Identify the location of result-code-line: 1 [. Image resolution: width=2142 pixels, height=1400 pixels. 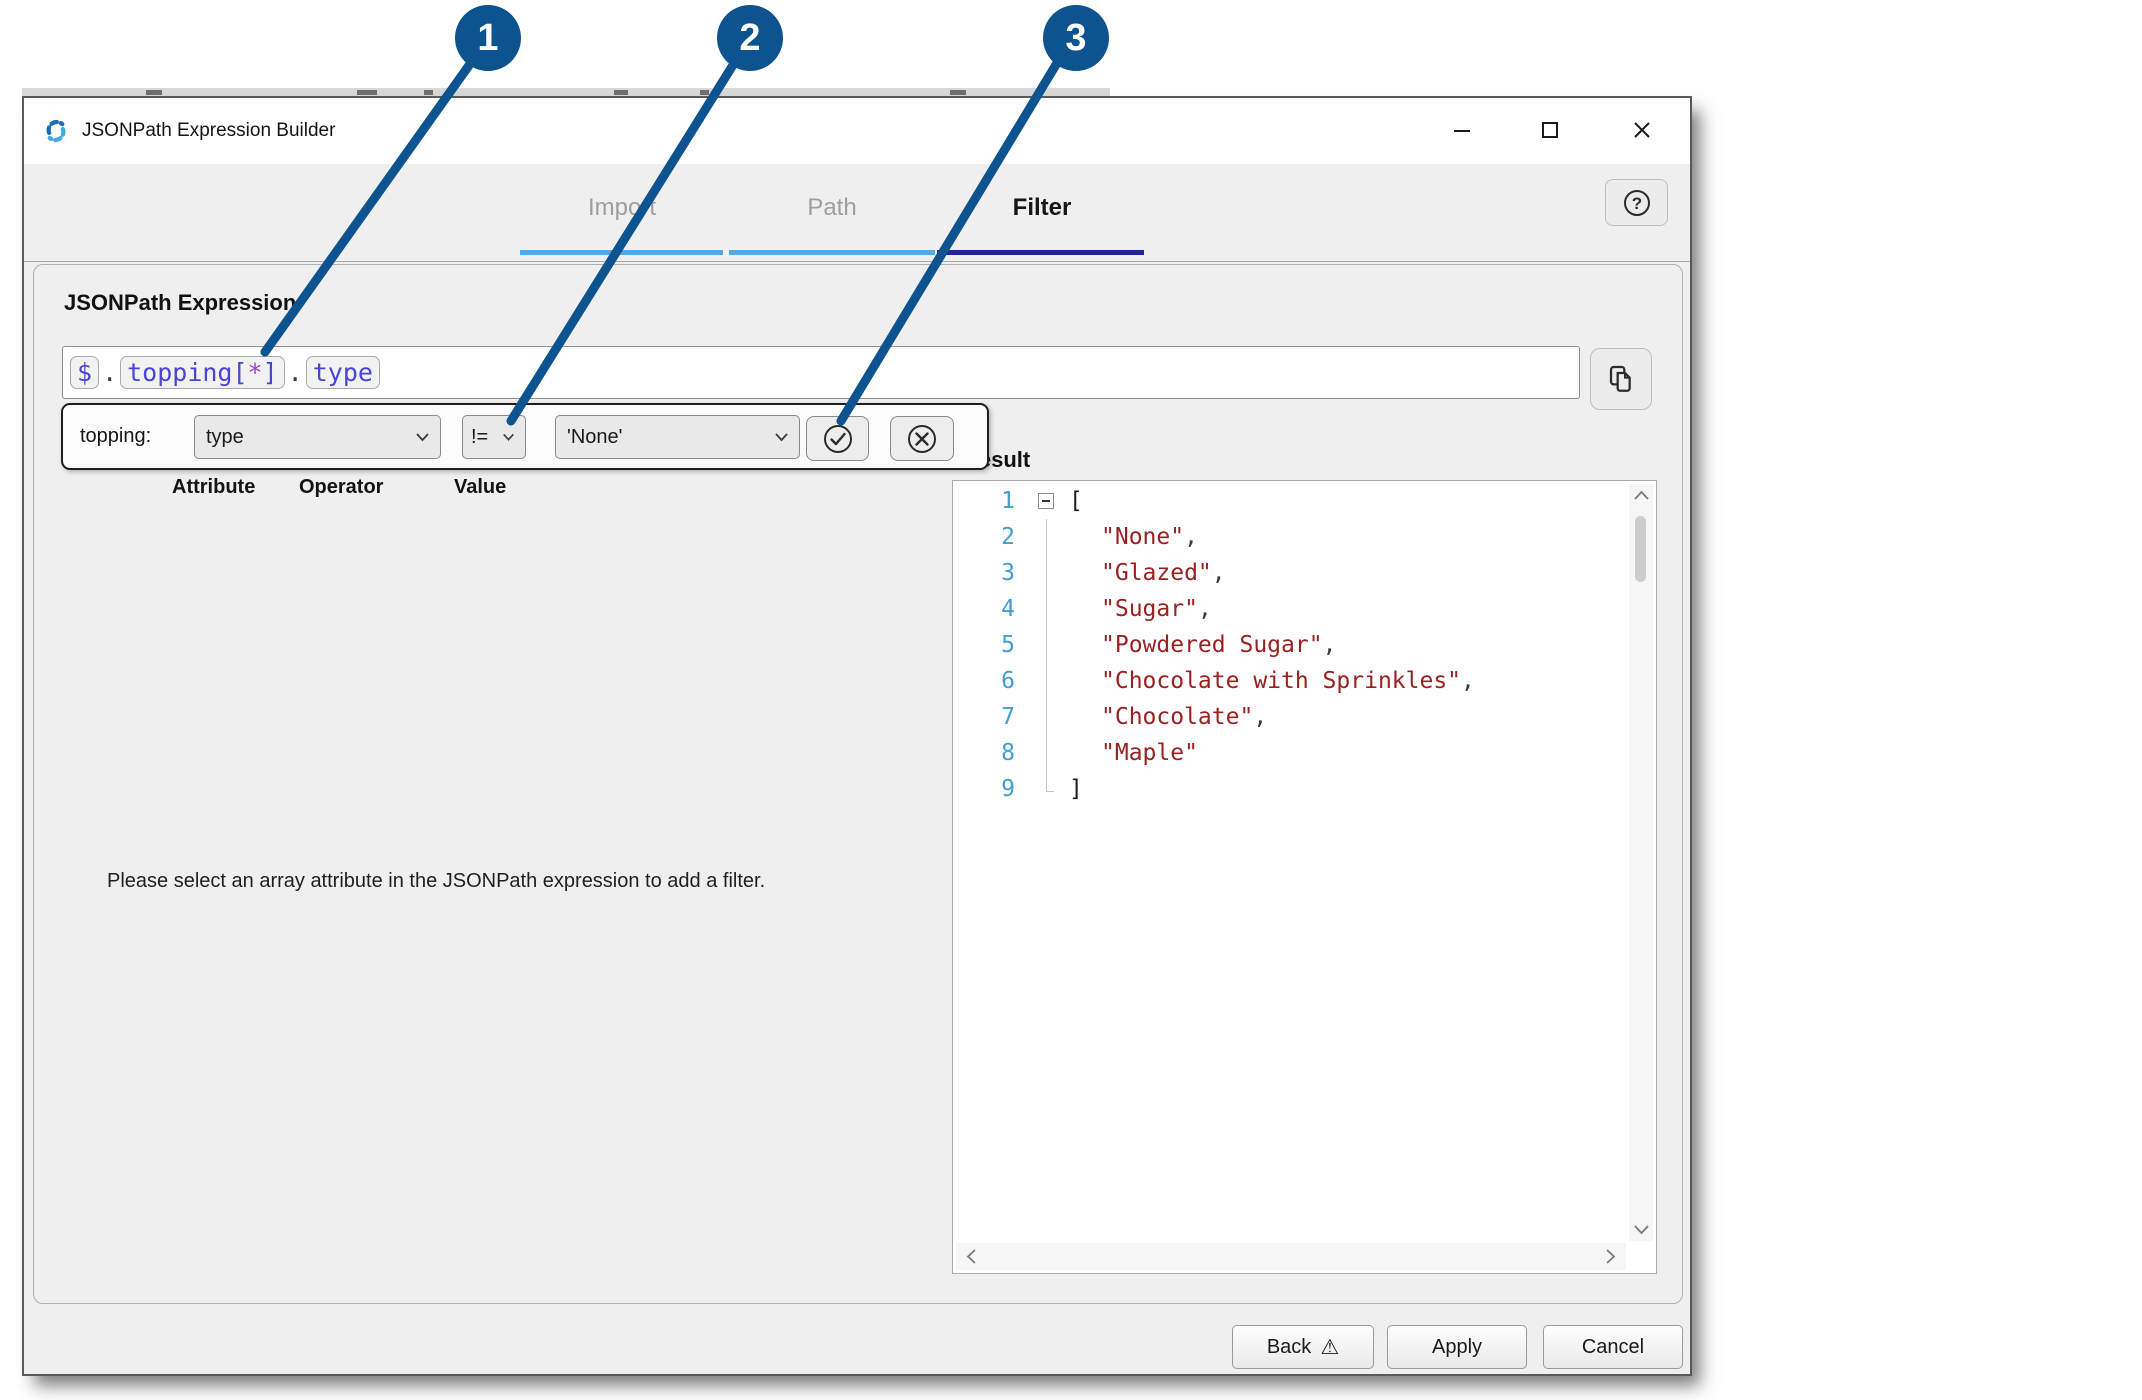
(1289, 501).